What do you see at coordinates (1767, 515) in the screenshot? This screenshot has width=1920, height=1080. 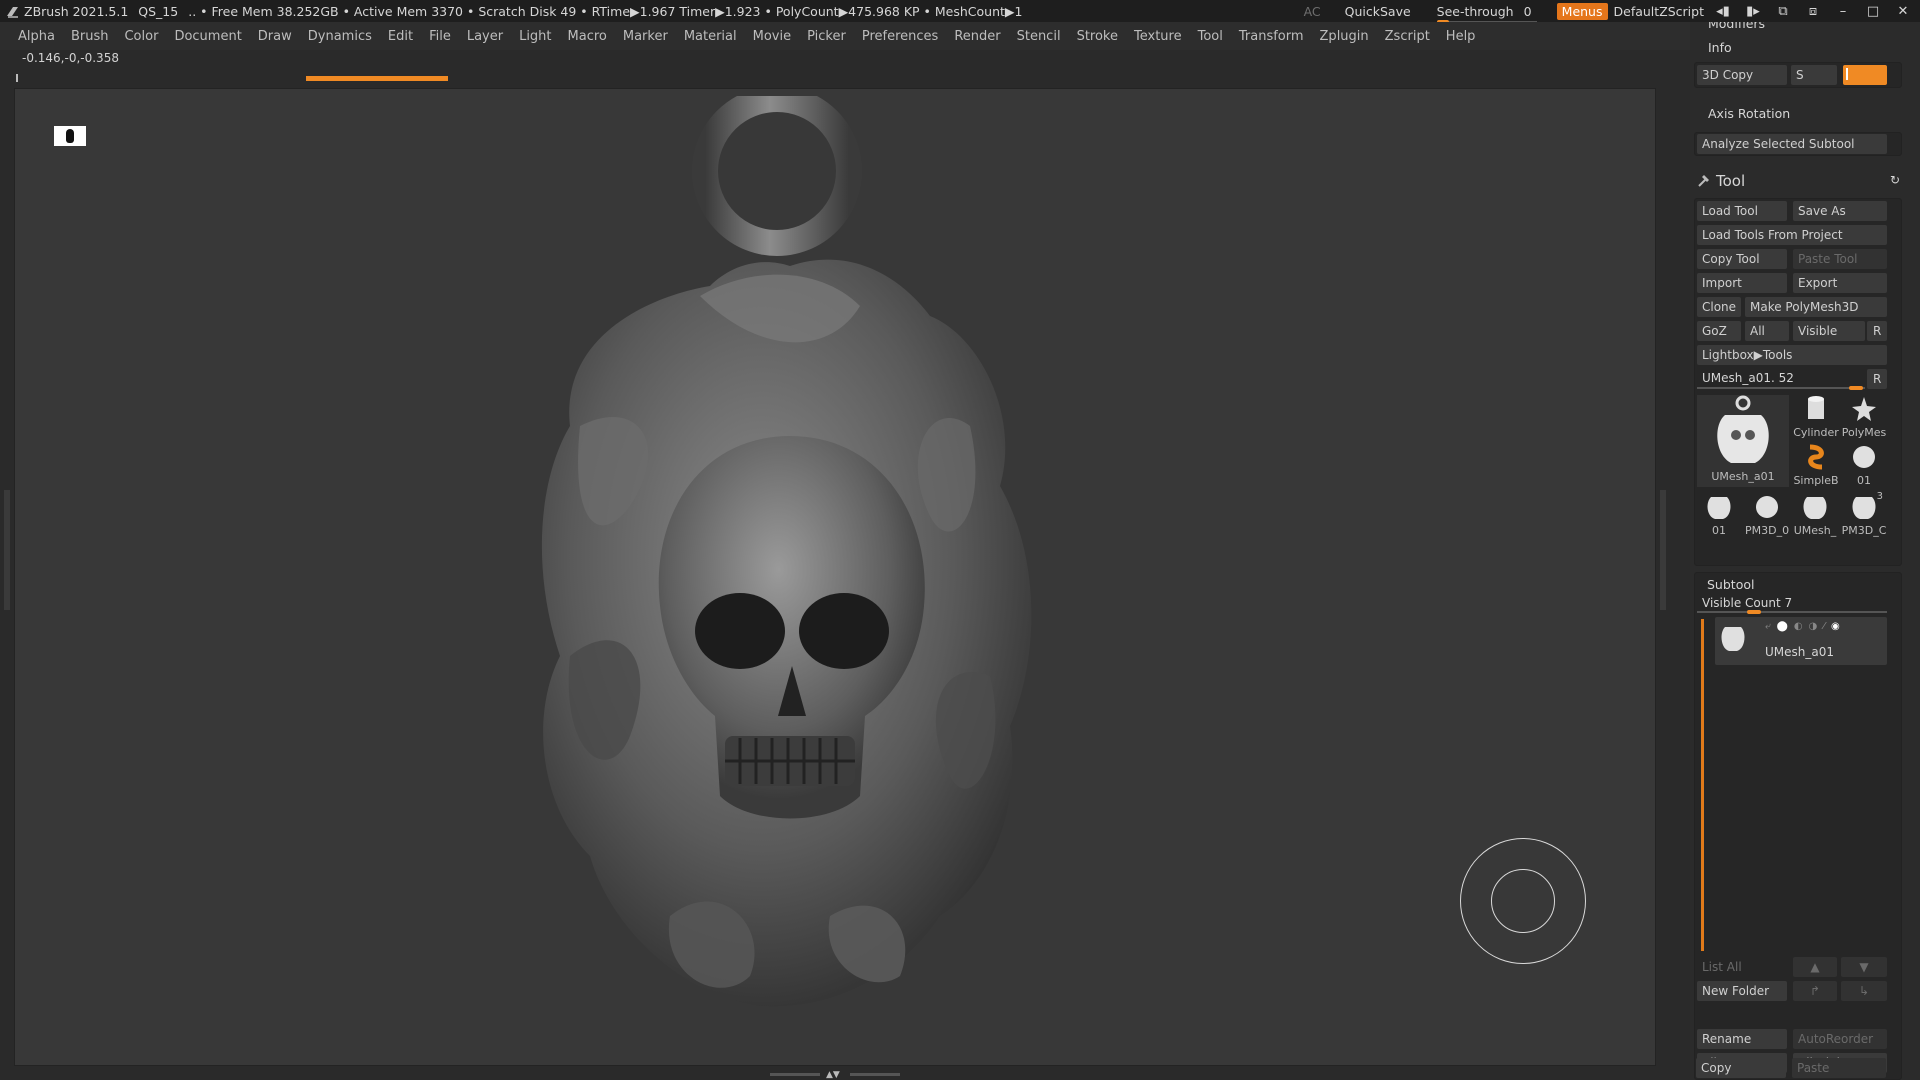 I see `tool-thumb-b2: PM3D_0` at bounding box center [1767, 515].